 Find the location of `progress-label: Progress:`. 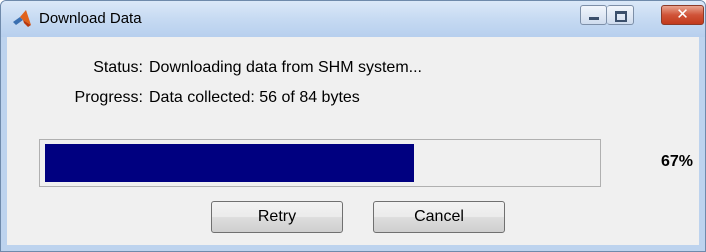

progress-label: Progress: is located at coordinates (108, 97).